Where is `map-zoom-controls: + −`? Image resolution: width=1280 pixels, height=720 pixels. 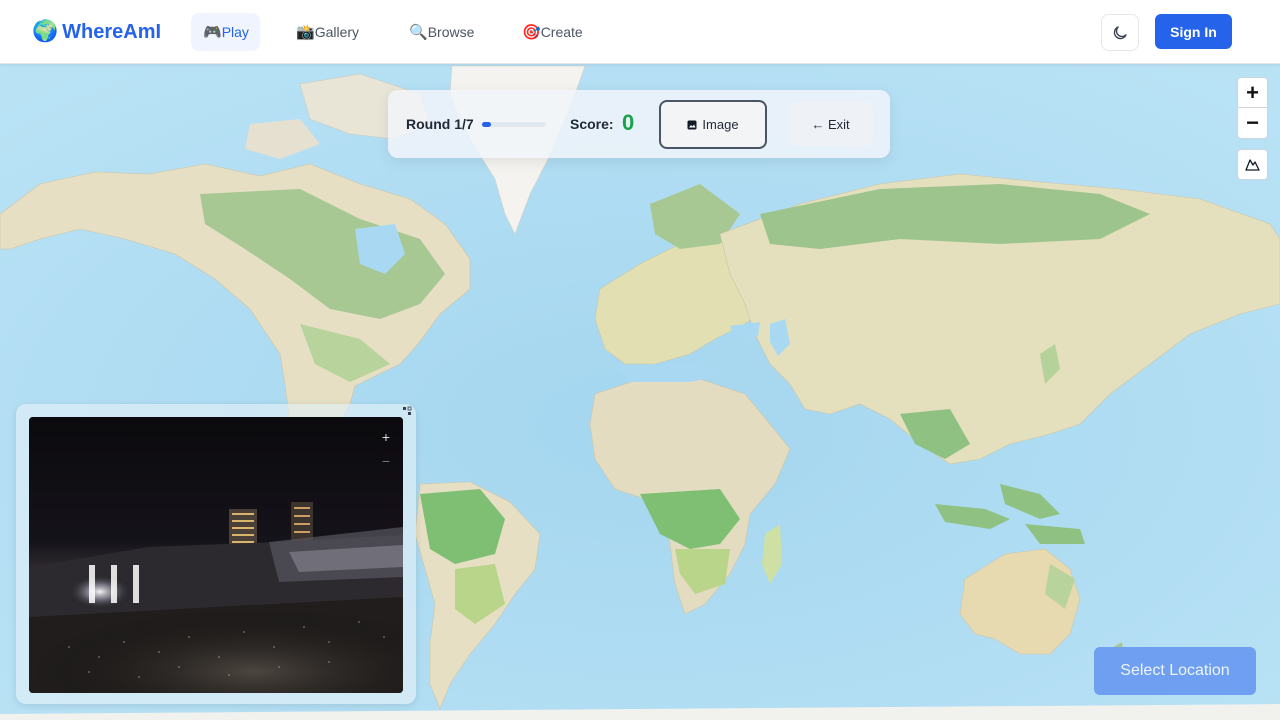 map-zoom-controls: + − is located at coordinates (1252, 108).